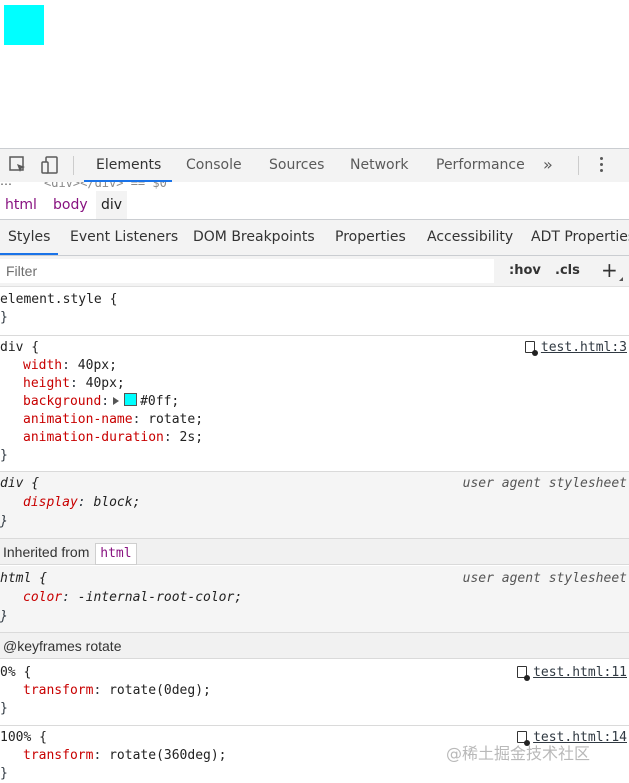 Image resolution: width=629 pixels, height=783 pixels. I want to click on source-link: test.html:11, so click(572, 673).